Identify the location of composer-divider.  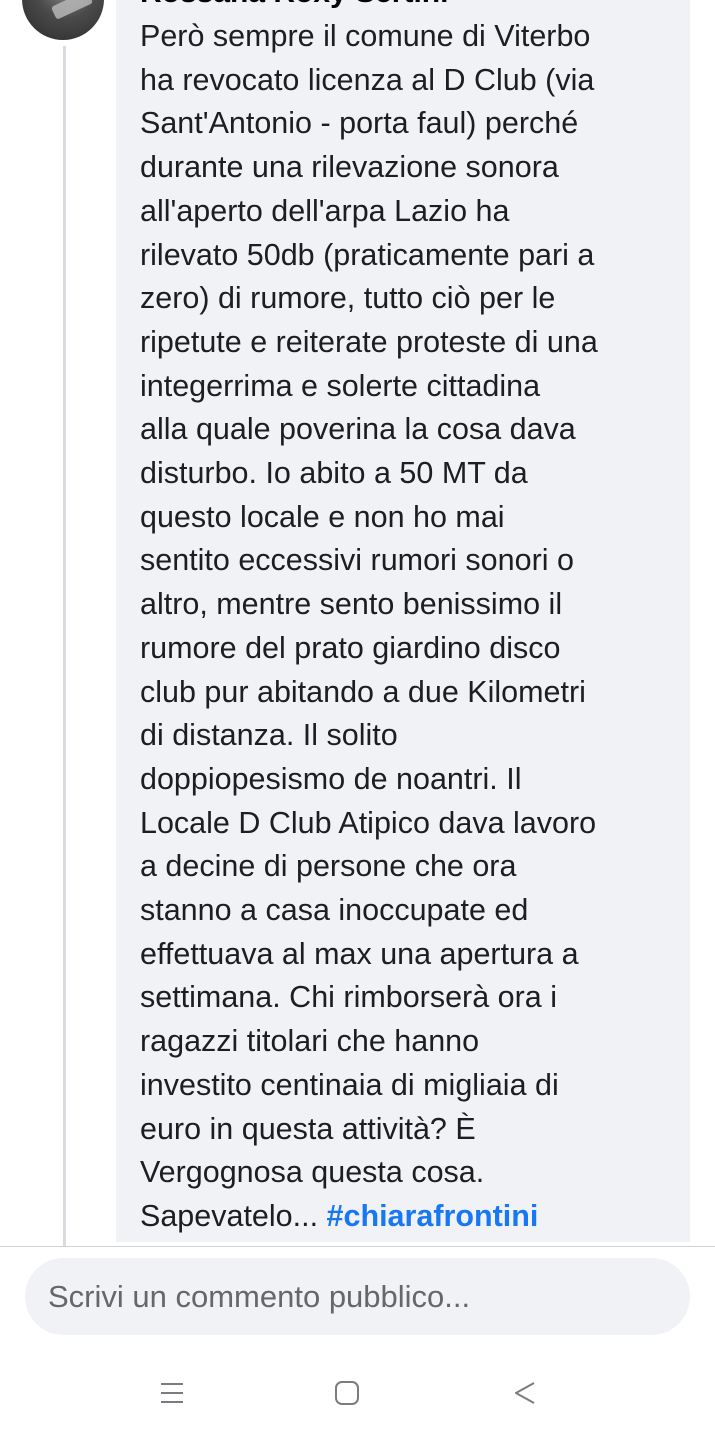
(357, 1246).